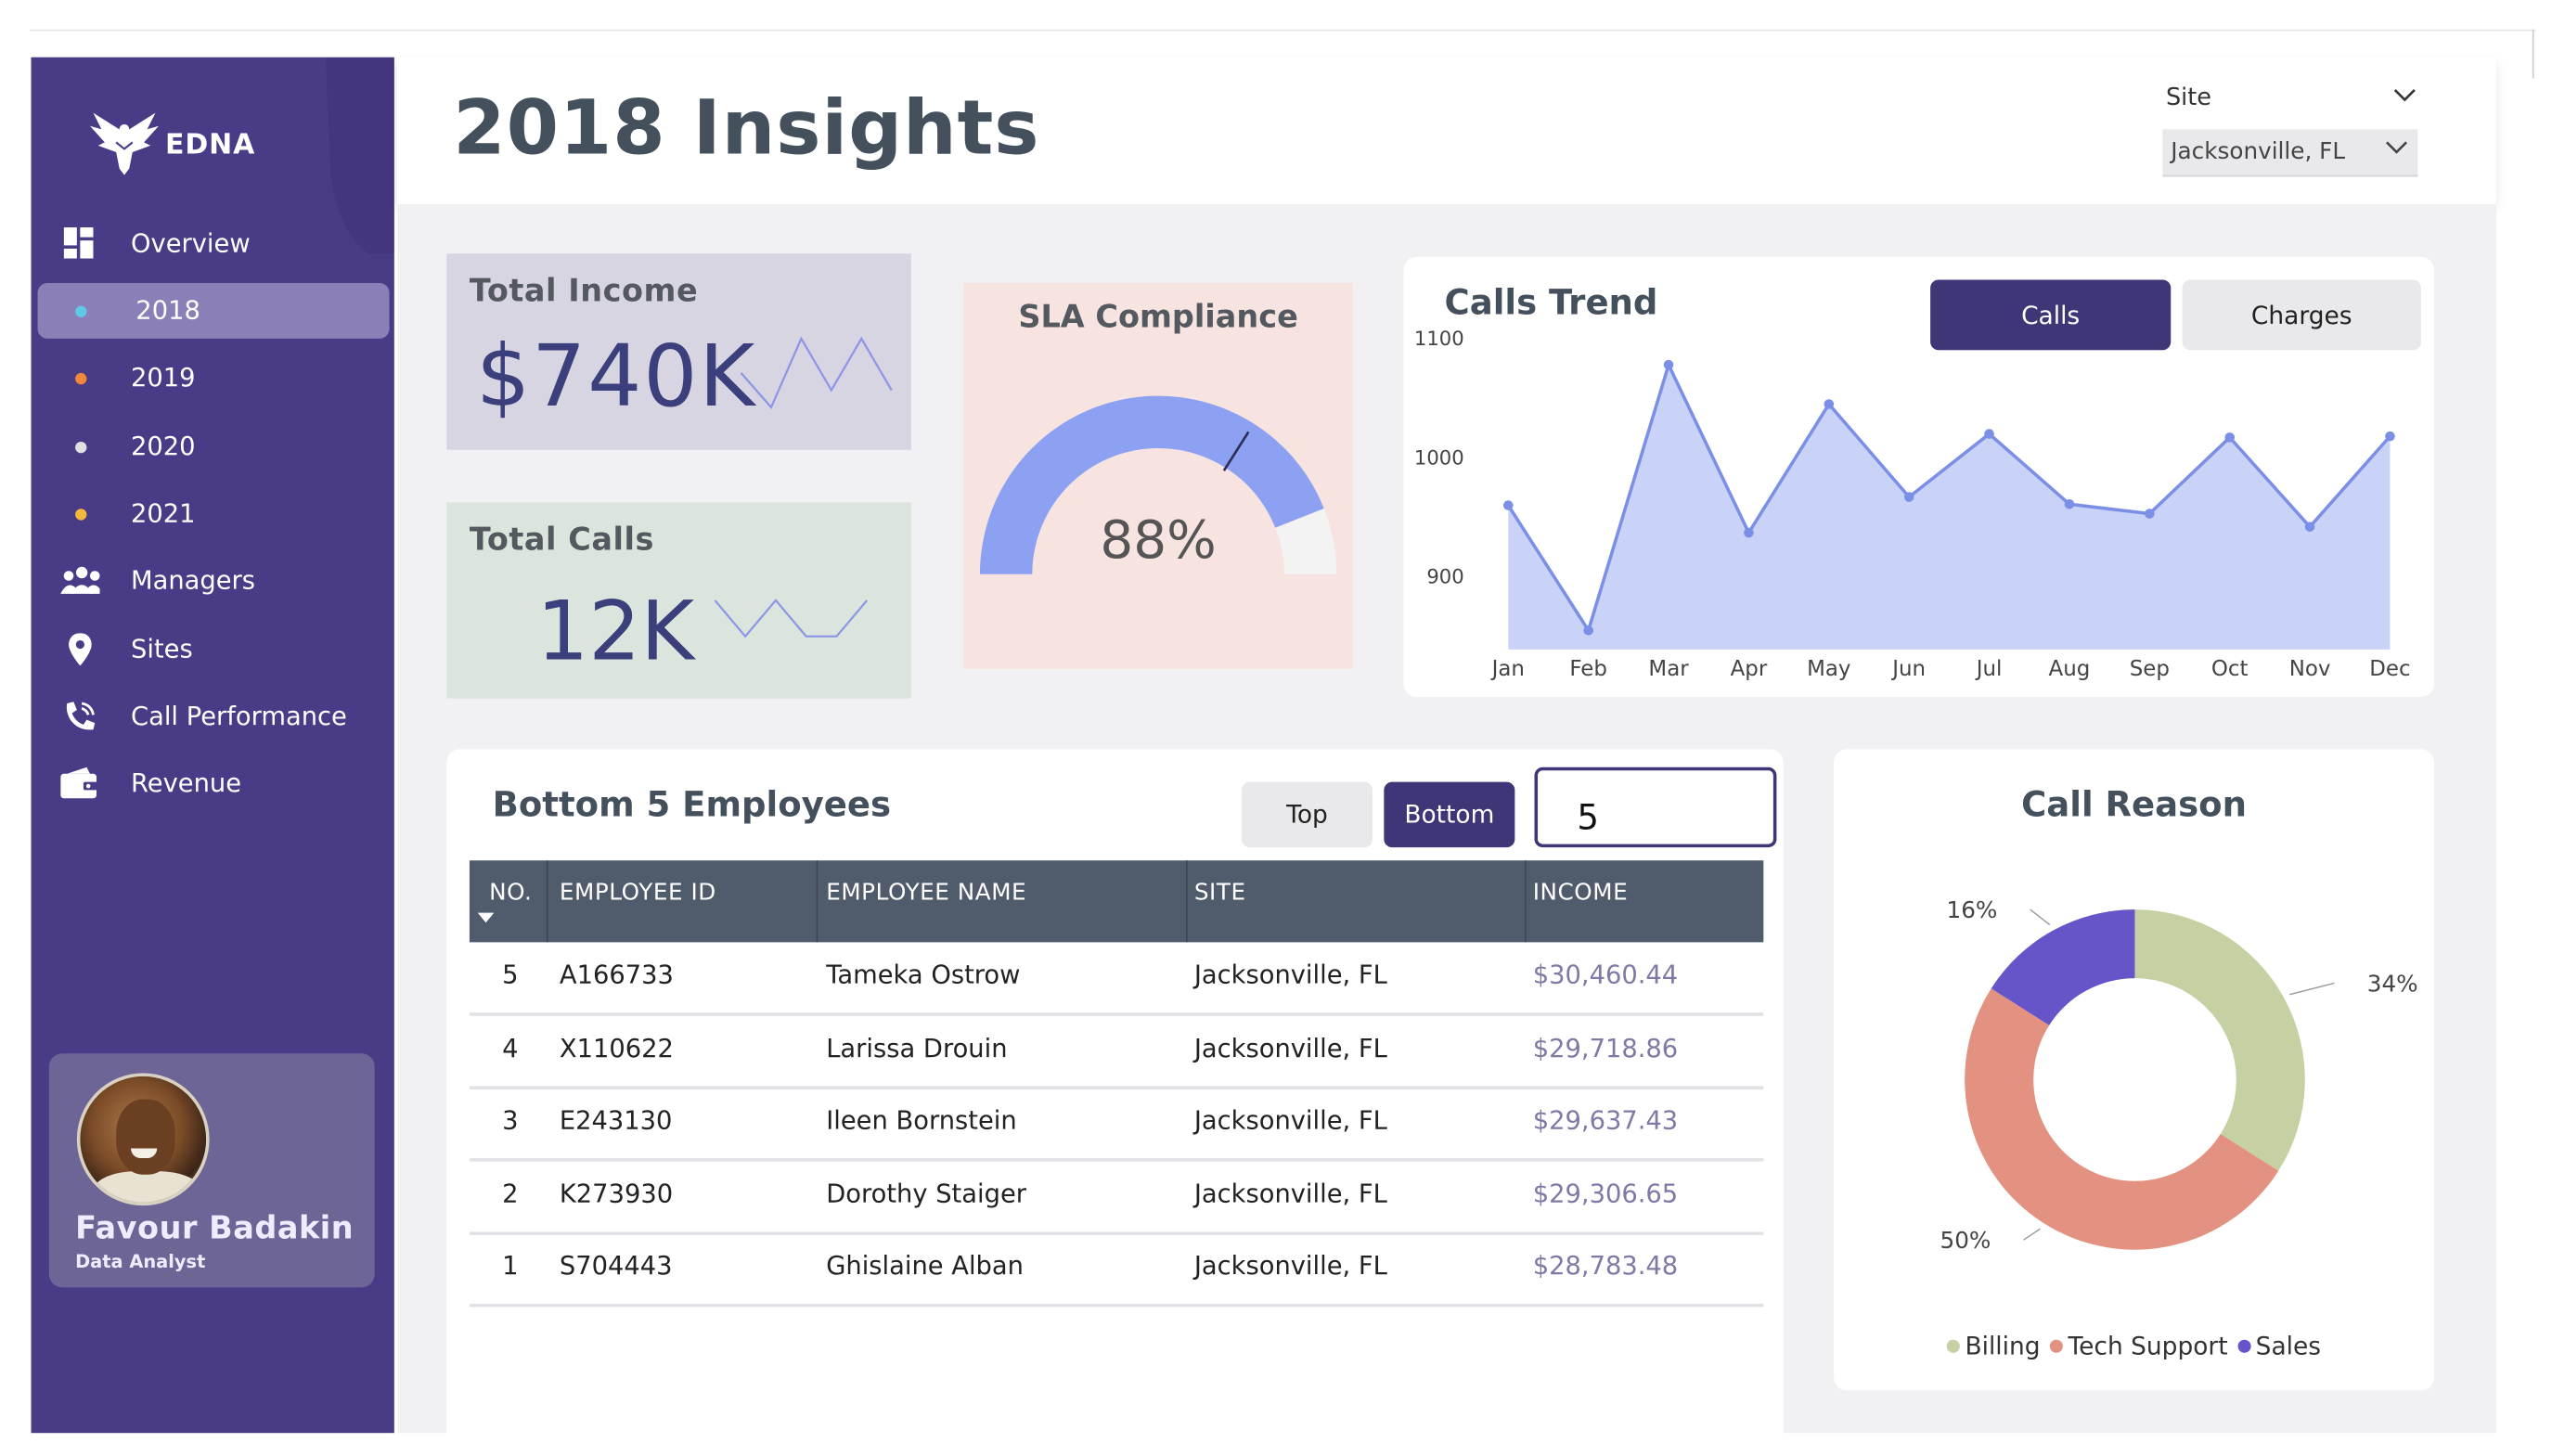 This screenshot has width=2552, height=1456. I want to click on sidebar-item-2018: 2018, so click(214, 310).